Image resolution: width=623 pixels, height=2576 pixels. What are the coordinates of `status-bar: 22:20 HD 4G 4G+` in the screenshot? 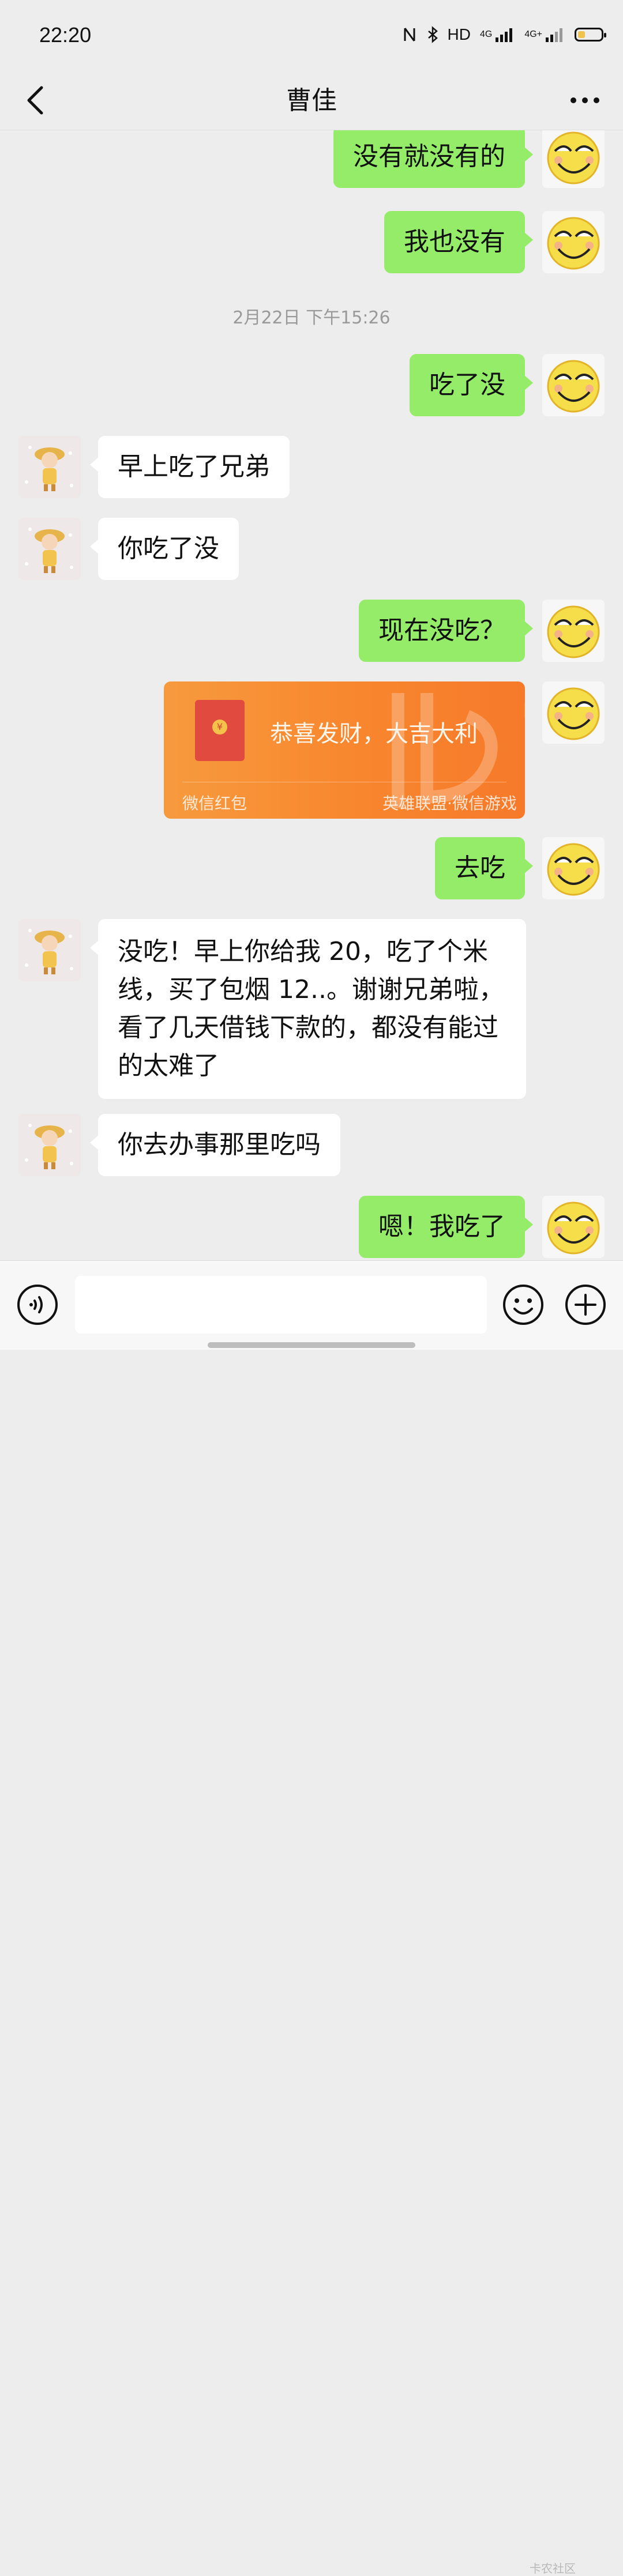 It's located at (311, 34).